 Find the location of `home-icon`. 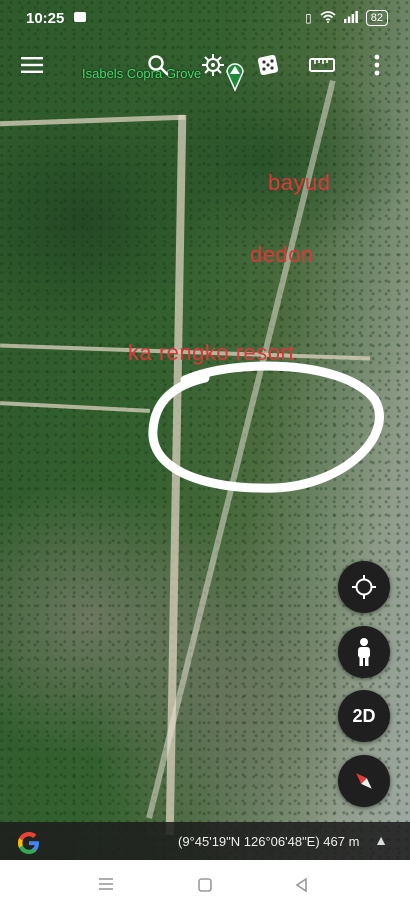

home-icon is located at coordinates (205, 885).